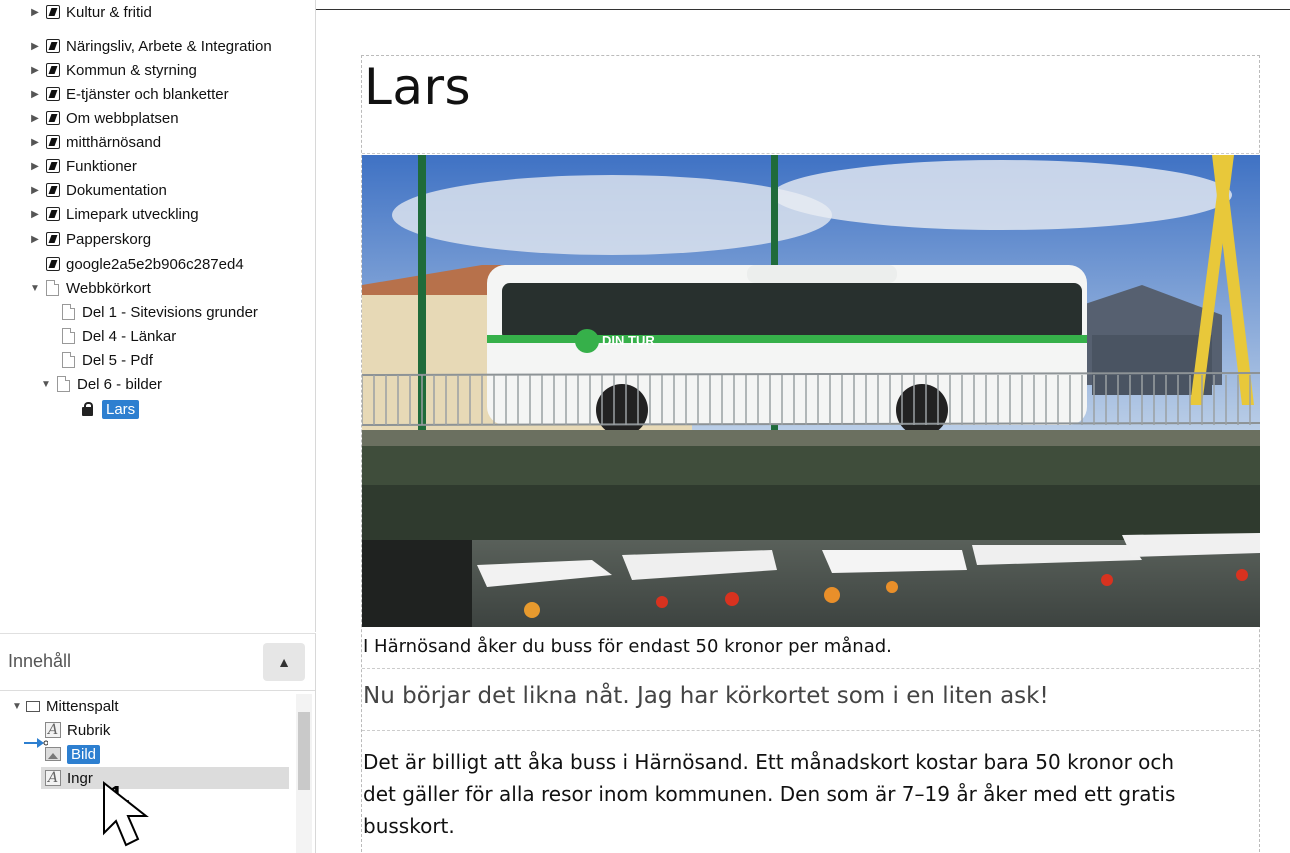  I want to click on tree-item-del1: Del 1 - Sitevisions grunder, so click(157, 312).